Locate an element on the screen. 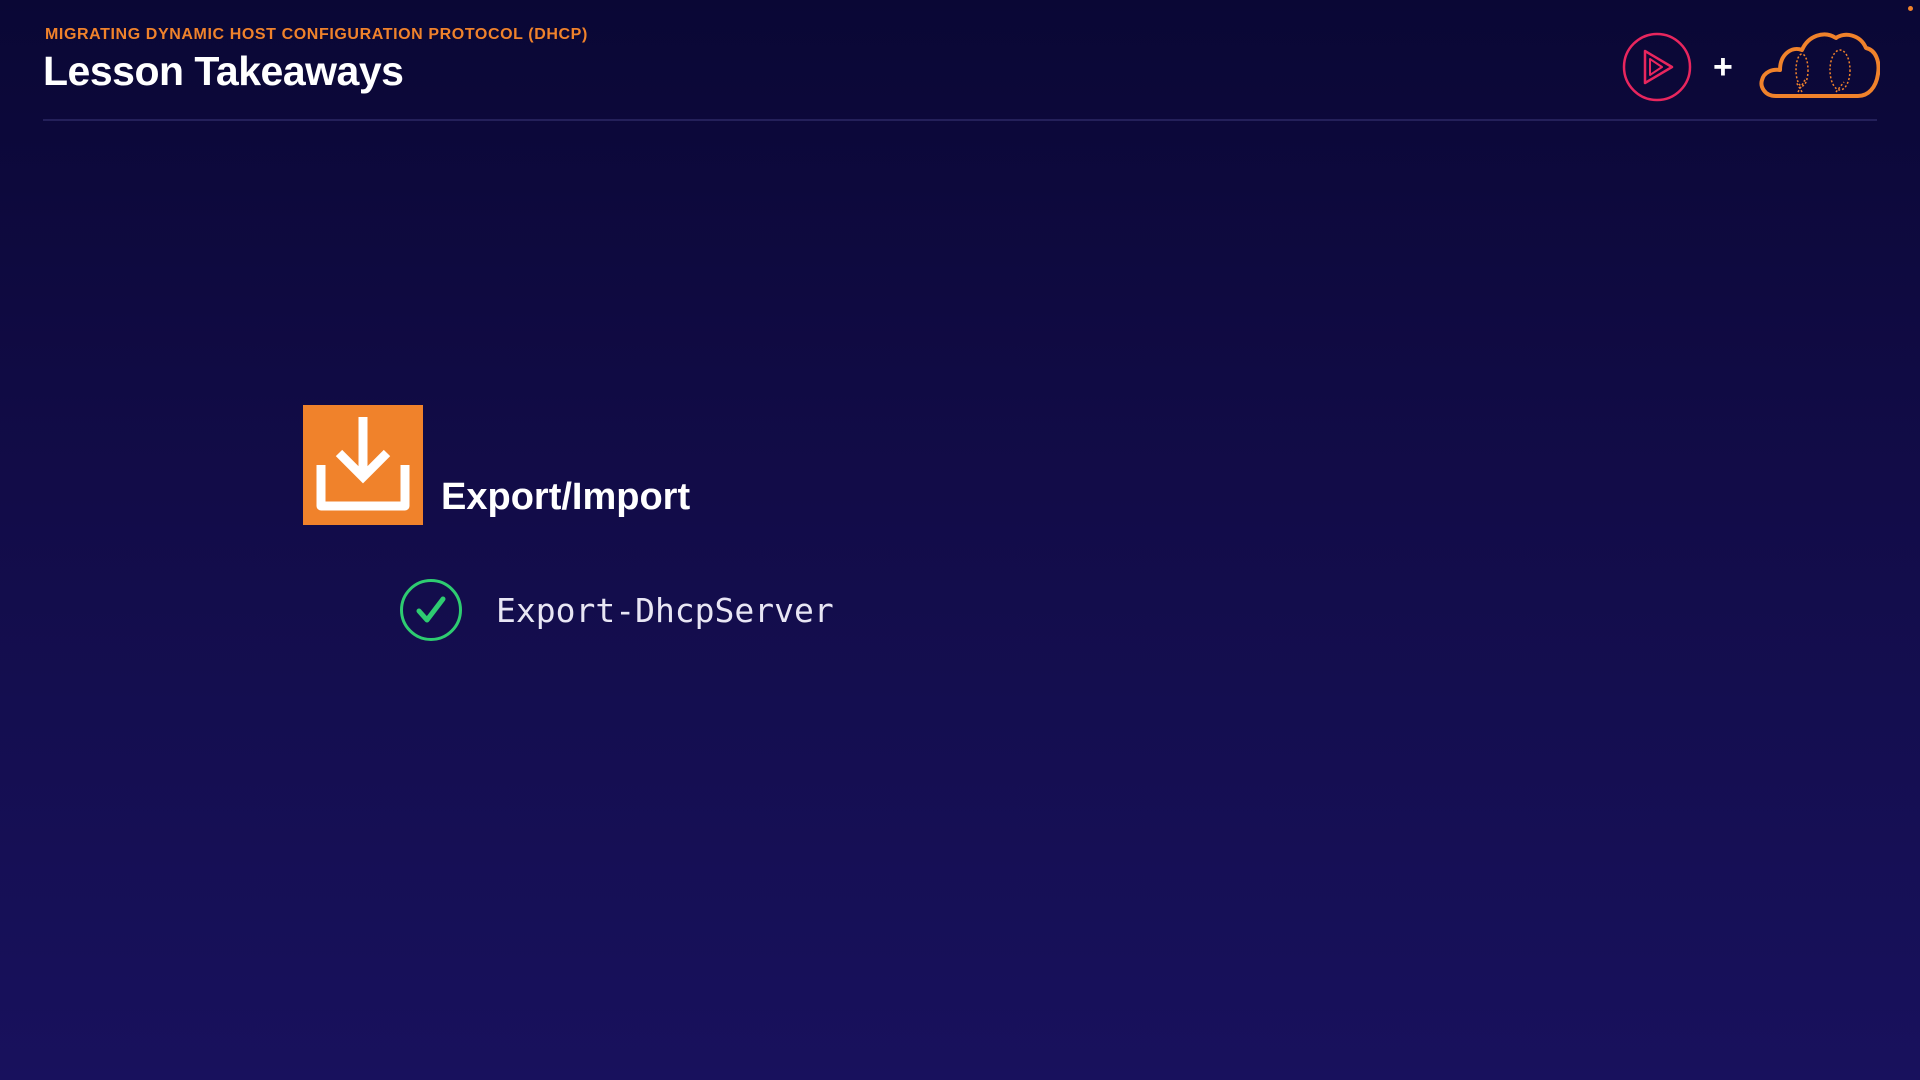 The image size is (1920, 1080). download-icon is located at coordinates (363, 465).